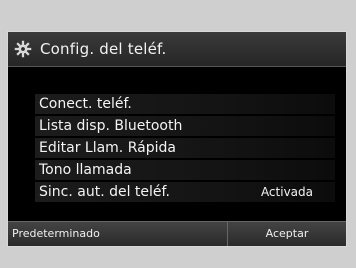  I want to click on menu-item-edit-speed-dial: Editar Llam. Rápida, so click(185, 148).